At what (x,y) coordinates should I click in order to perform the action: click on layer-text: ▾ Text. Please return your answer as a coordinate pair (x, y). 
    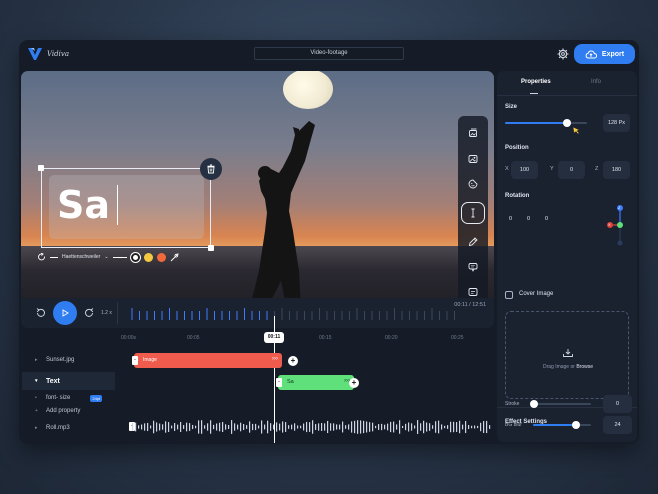
    Looking at the image, I should click on (68, 381).